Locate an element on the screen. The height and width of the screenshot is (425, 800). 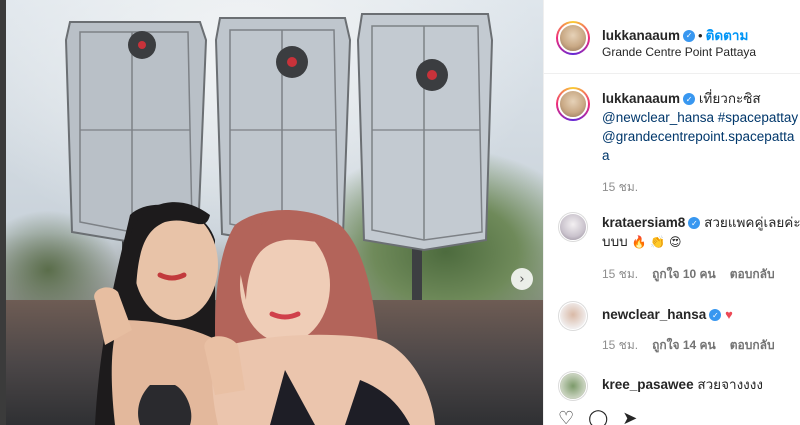
comment-text-line2: บบบ is located at coordinates (615, 241).